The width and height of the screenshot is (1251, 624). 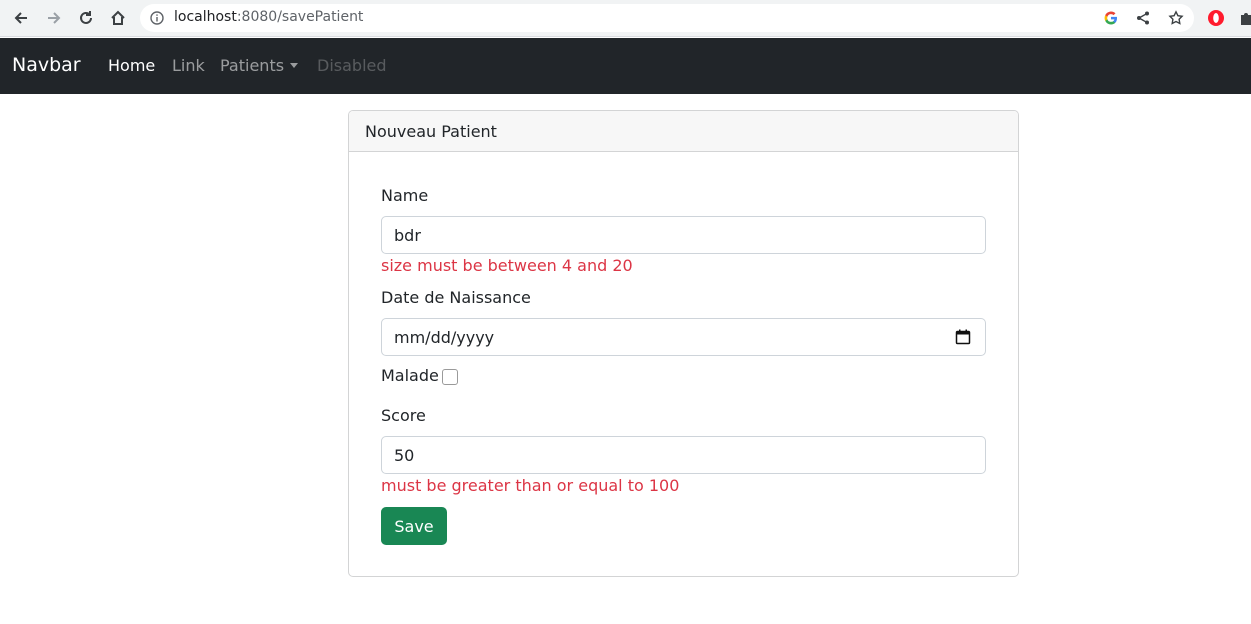 What do you see at coordinates (667, 18) in the screenshot?
I see `address-bar: localhost:8080/savePatient` at bounding box center [667, 18].